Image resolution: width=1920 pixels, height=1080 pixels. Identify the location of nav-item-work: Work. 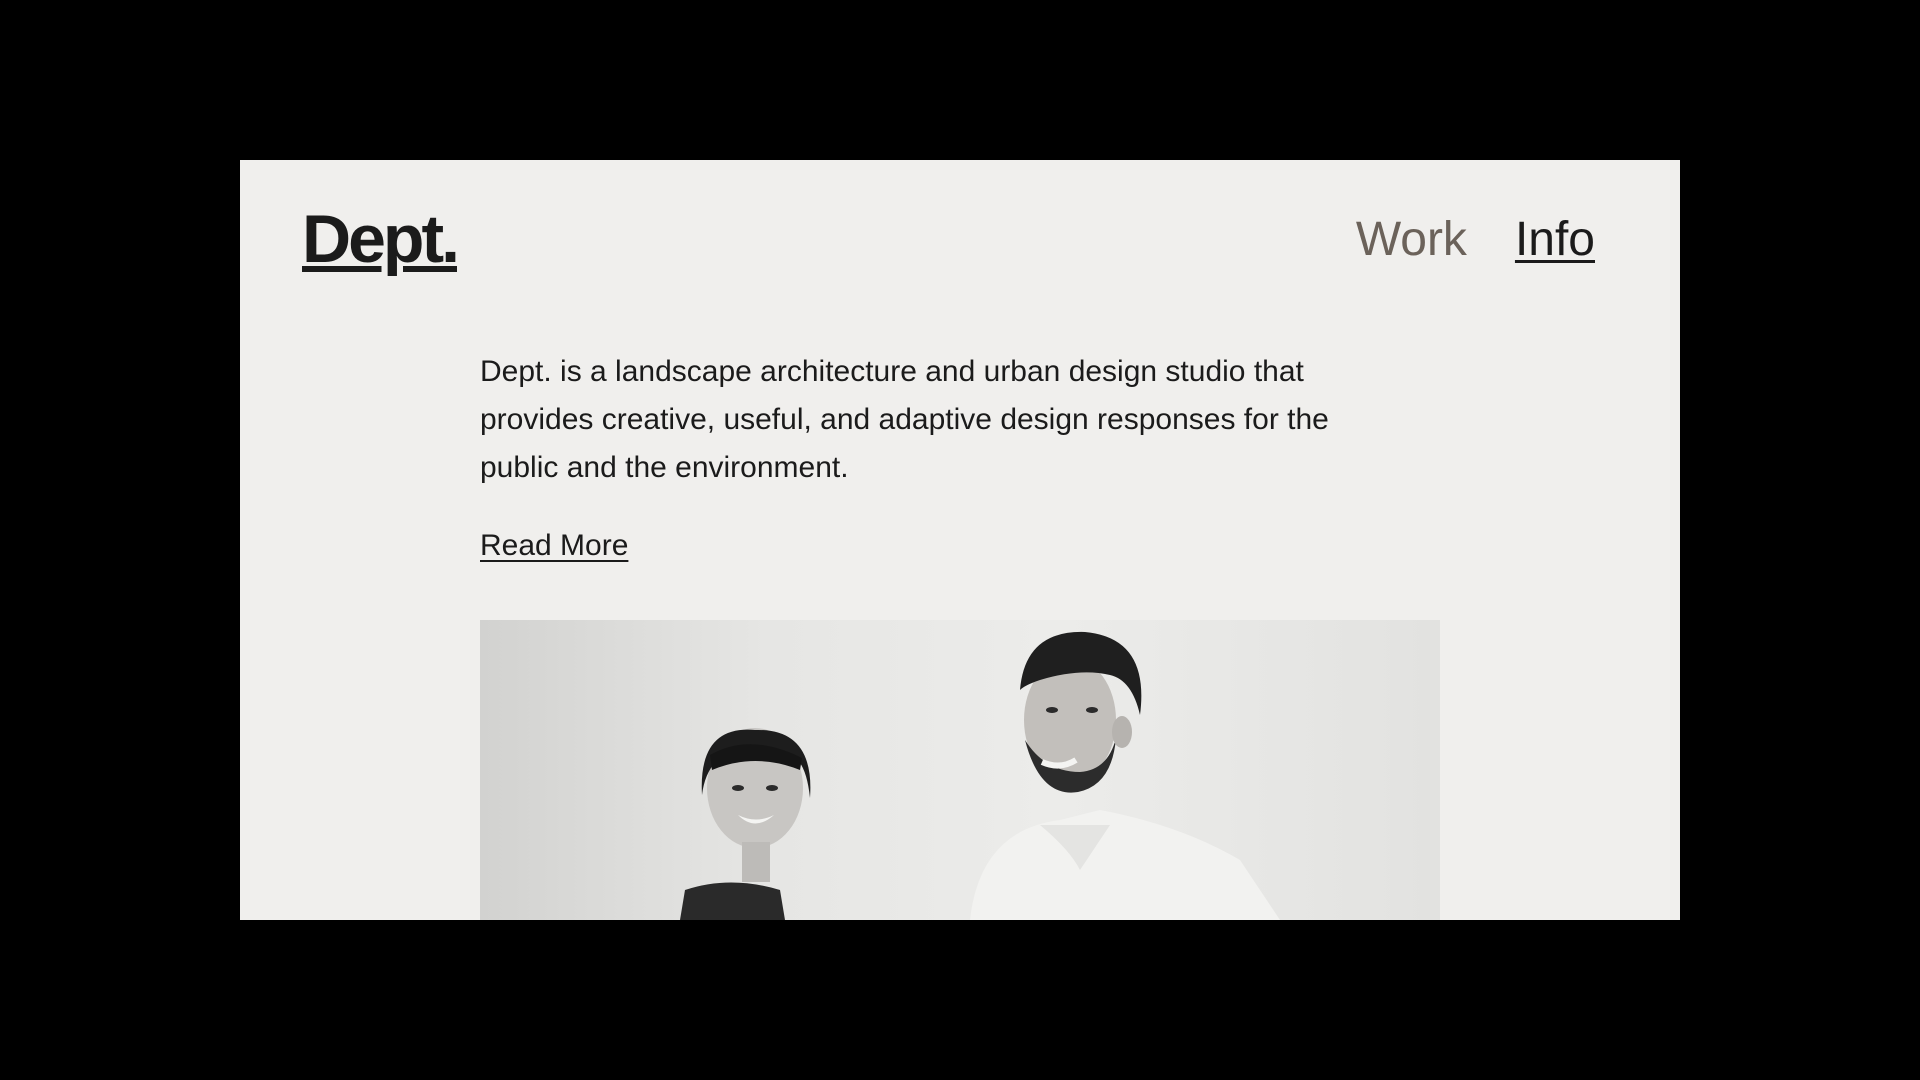
(1411, 240).